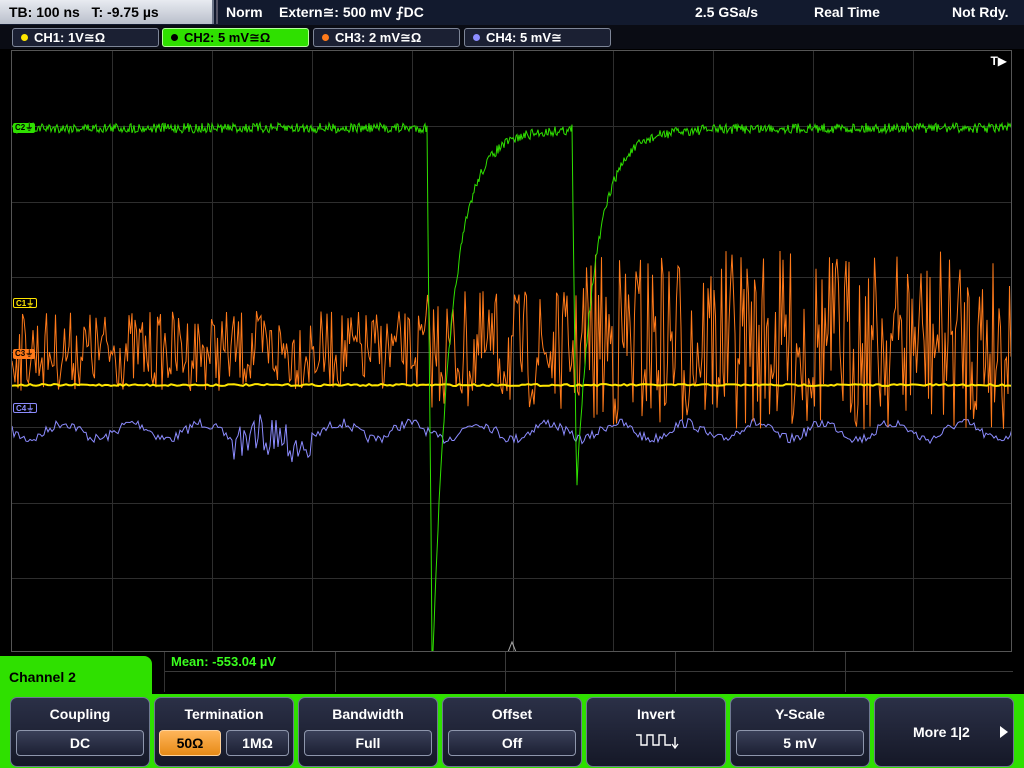 This screenshot has width=1024, height=768. Describe the element at coordinates (174, 37) in the screenshot. I see `channel-2-dot-icon` at that location.